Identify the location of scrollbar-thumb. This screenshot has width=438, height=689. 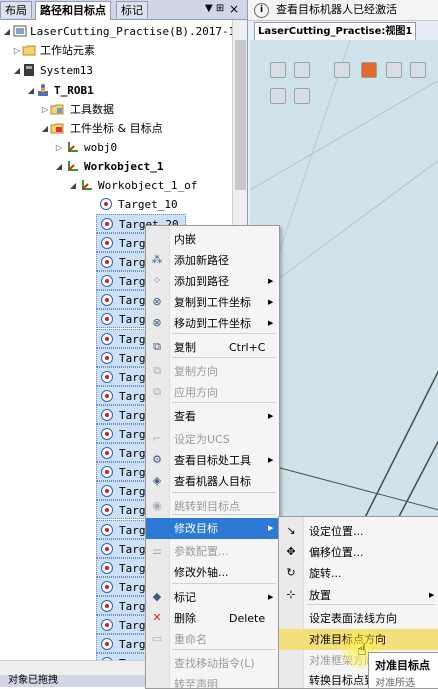
(240, 115).